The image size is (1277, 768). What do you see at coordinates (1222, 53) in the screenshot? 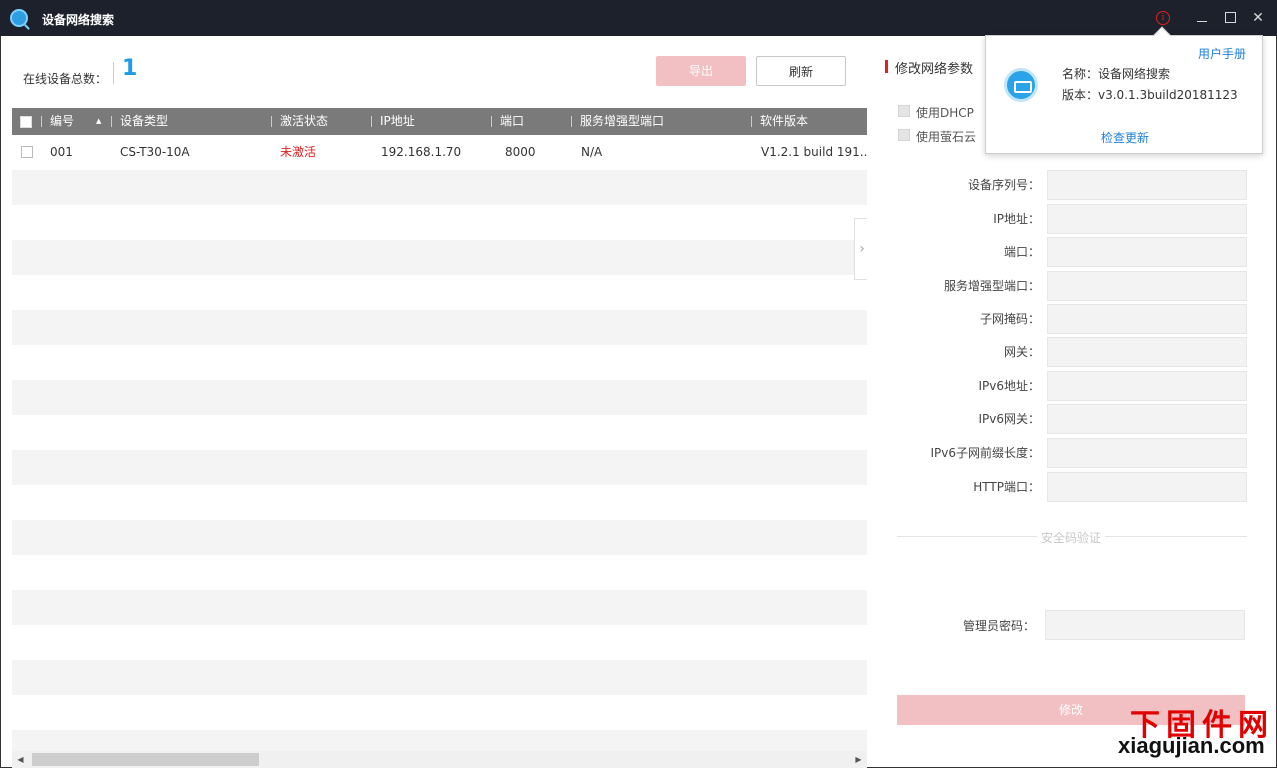
I see `user-manual-link: 用户手册` at bounding box center [1222, 53].